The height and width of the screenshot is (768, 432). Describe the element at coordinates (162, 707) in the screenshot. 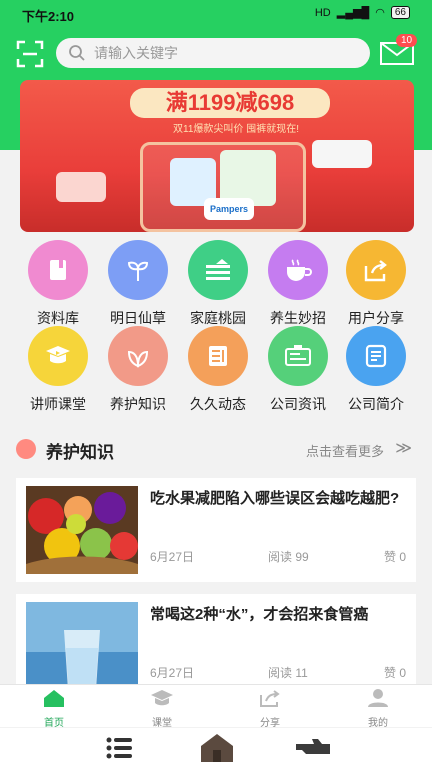

I see `tab-classroom: 课堂` at that location.